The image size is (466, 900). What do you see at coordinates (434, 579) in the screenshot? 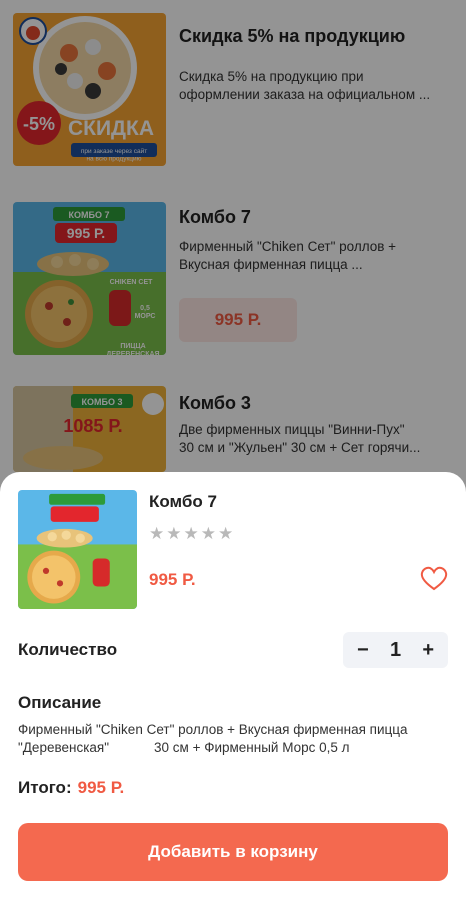
I see `favorite-heart-icon` at bounding box center [434, 579].